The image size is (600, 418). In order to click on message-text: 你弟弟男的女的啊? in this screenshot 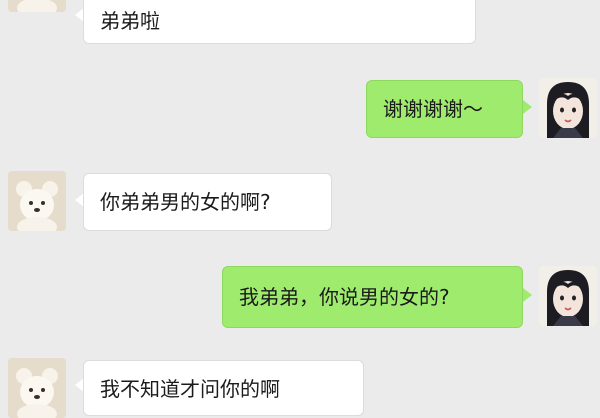, I will do `click(185, 202)`.